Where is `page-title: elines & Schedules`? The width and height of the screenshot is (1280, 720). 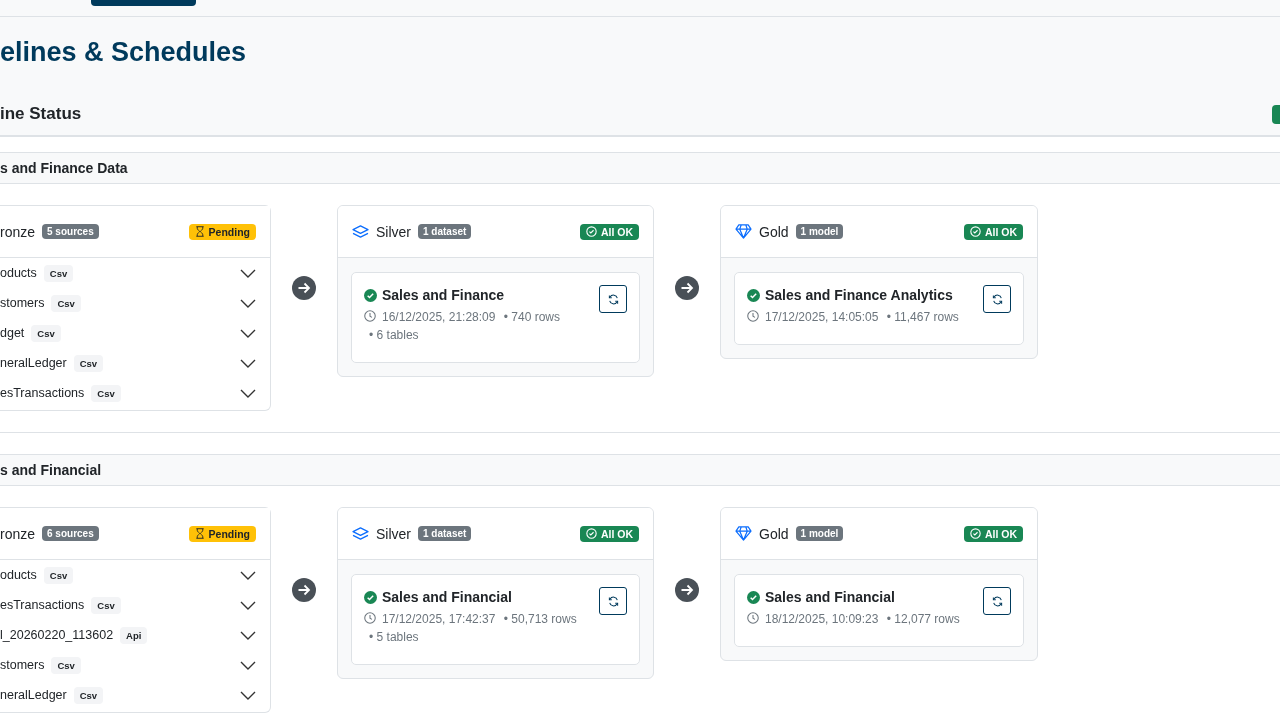
page-title: elines & Schedules is located at coordinates (124, 52).